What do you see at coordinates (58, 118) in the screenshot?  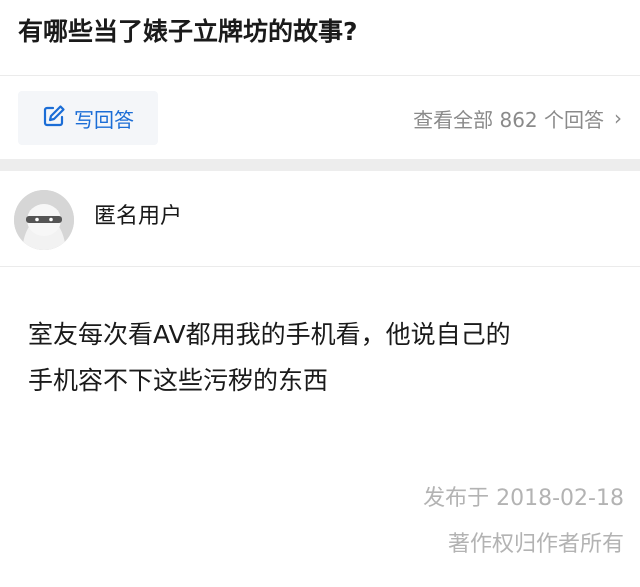 I see `pencil-square-icon` at bounding box center [58, 118].